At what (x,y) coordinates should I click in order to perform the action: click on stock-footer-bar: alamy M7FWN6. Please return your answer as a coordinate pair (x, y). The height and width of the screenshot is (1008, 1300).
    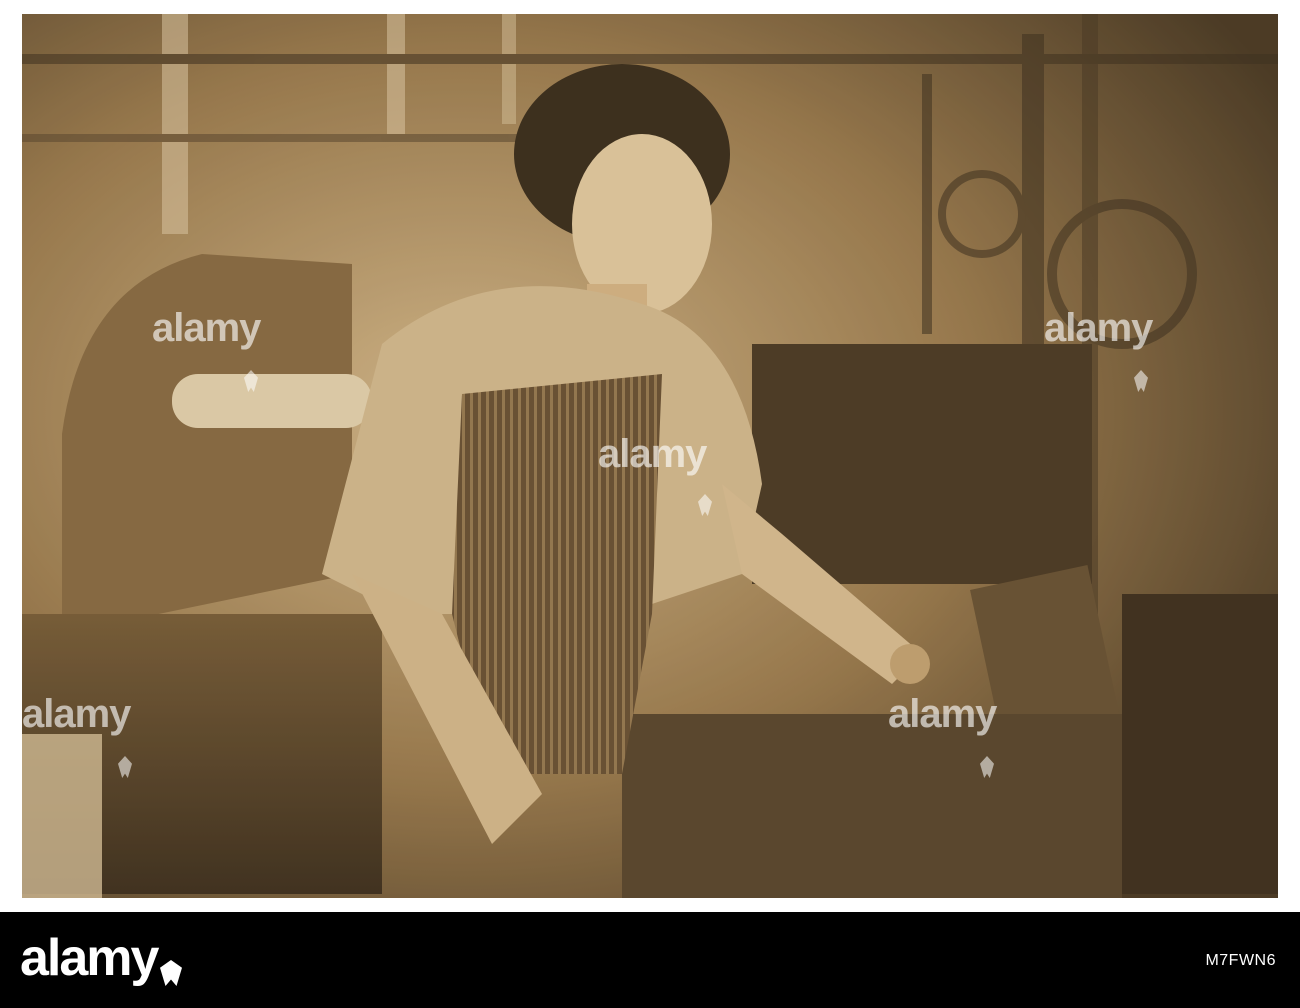
    Looking at the image, I should click on (650, 960).